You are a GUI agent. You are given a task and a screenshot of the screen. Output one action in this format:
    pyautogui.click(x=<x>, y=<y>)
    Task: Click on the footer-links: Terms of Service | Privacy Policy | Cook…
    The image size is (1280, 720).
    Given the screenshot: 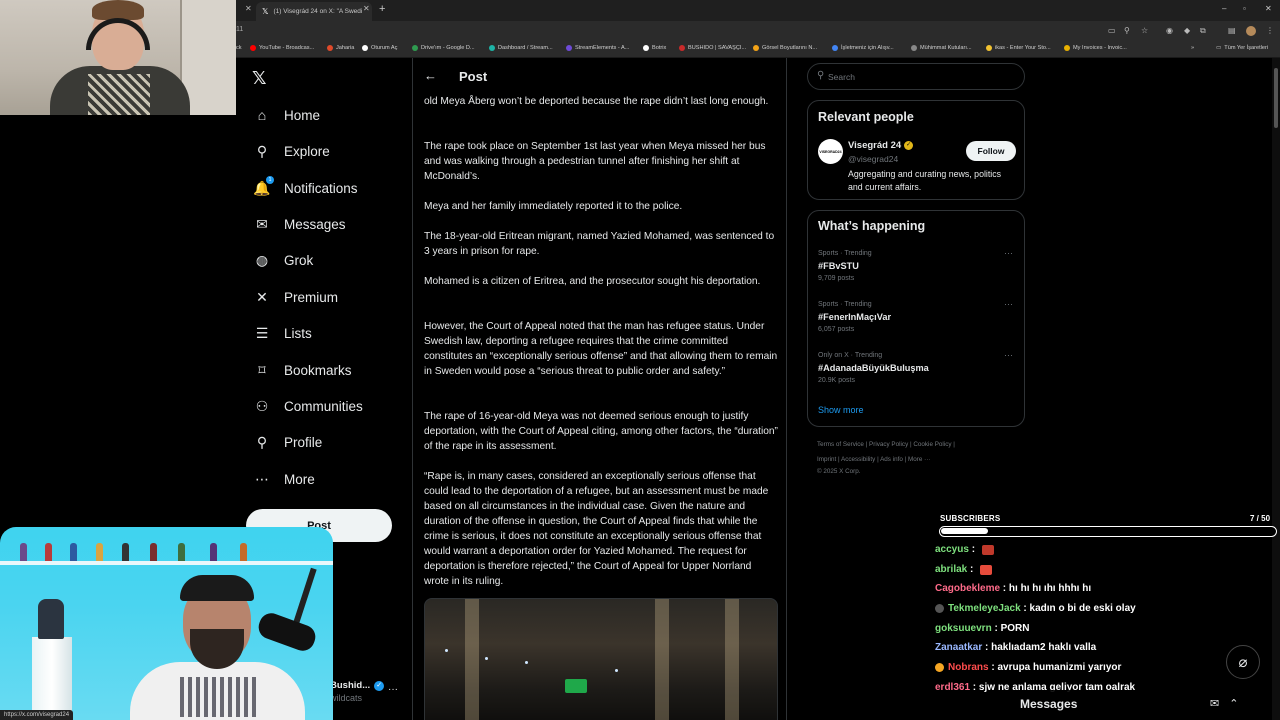 What is the action you would take?
    pyautogui.click(x=886, y=444)
    